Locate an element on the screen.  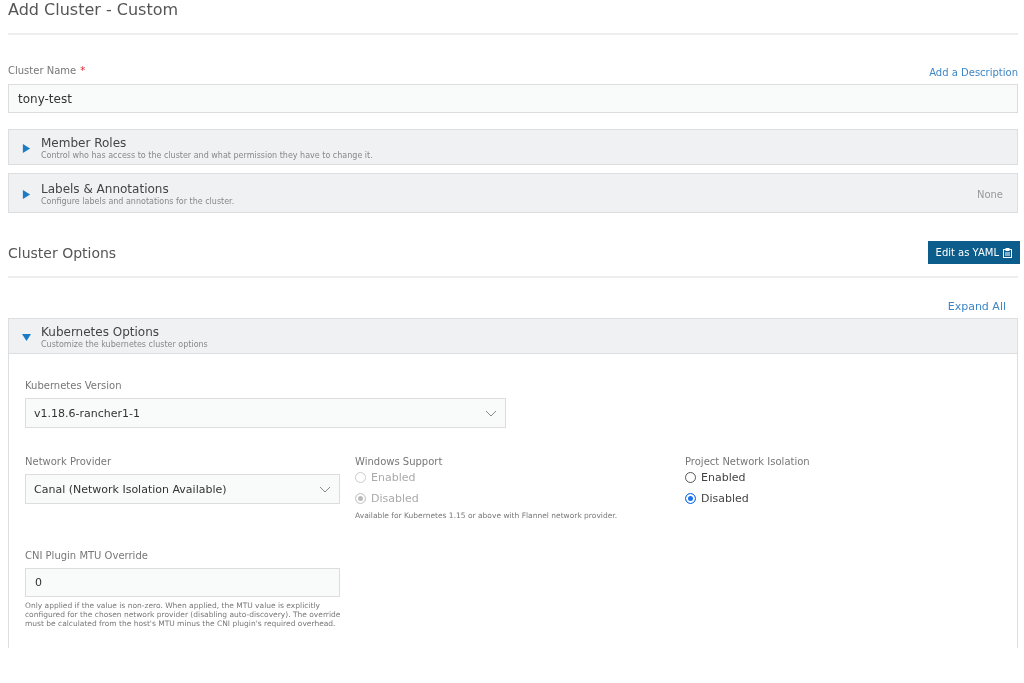
cluster-name-input: tony-test is located at coordinates (513, 98).